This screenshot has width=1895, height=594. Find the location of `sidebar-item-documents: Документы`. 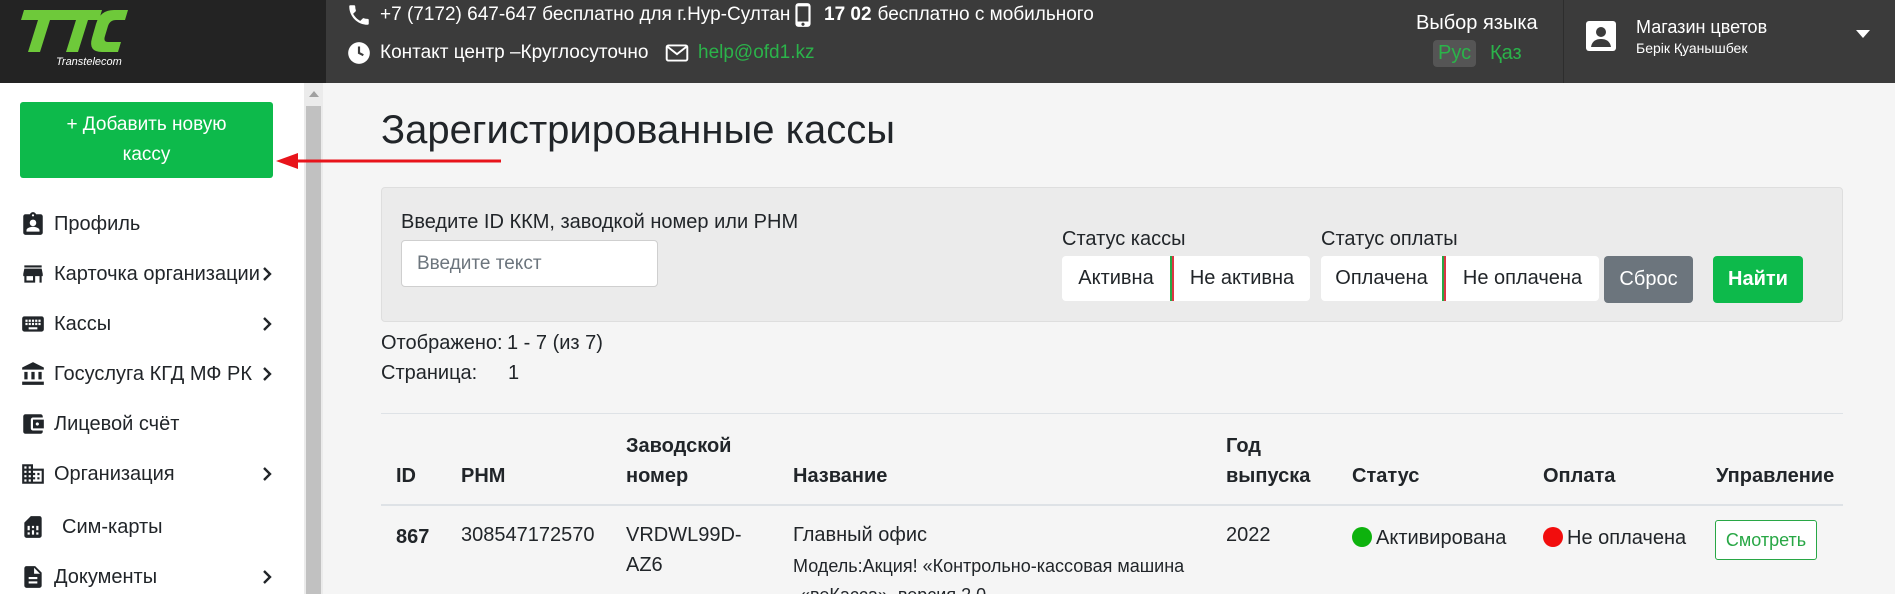

sidebar-item-documents: Документы is located at coordinates (151, 577).